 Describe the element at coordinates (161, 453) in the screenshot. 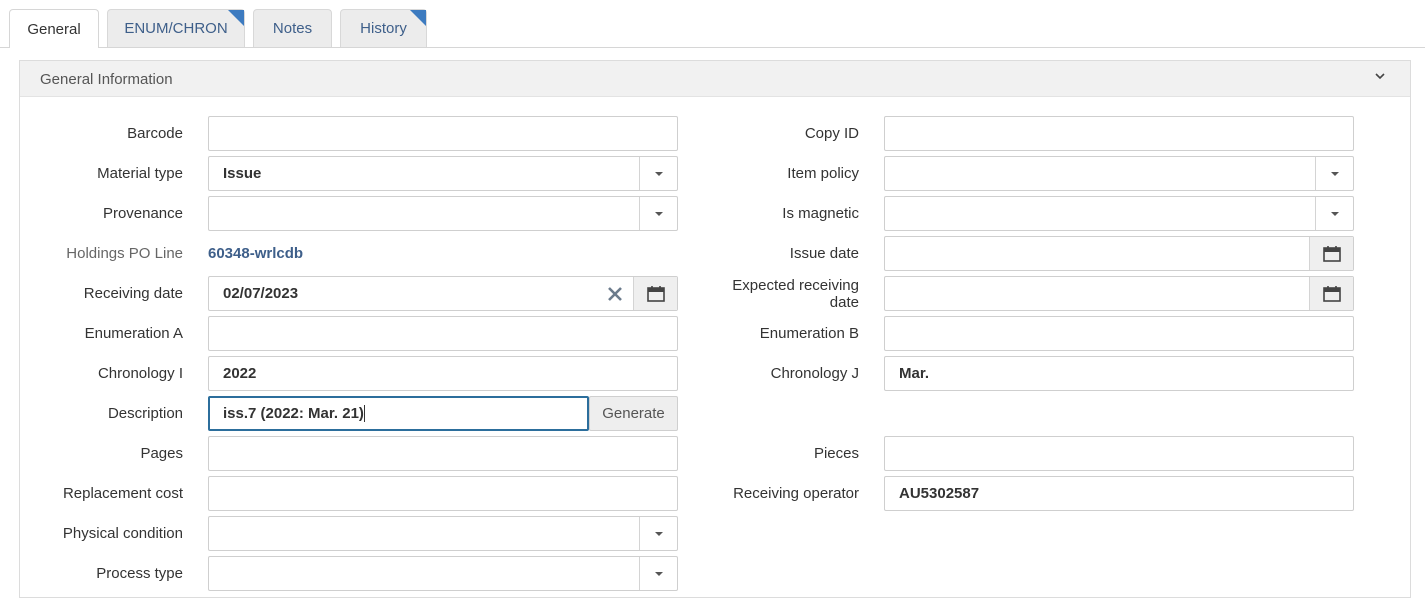

I see `pages-label: Pages` at that location.